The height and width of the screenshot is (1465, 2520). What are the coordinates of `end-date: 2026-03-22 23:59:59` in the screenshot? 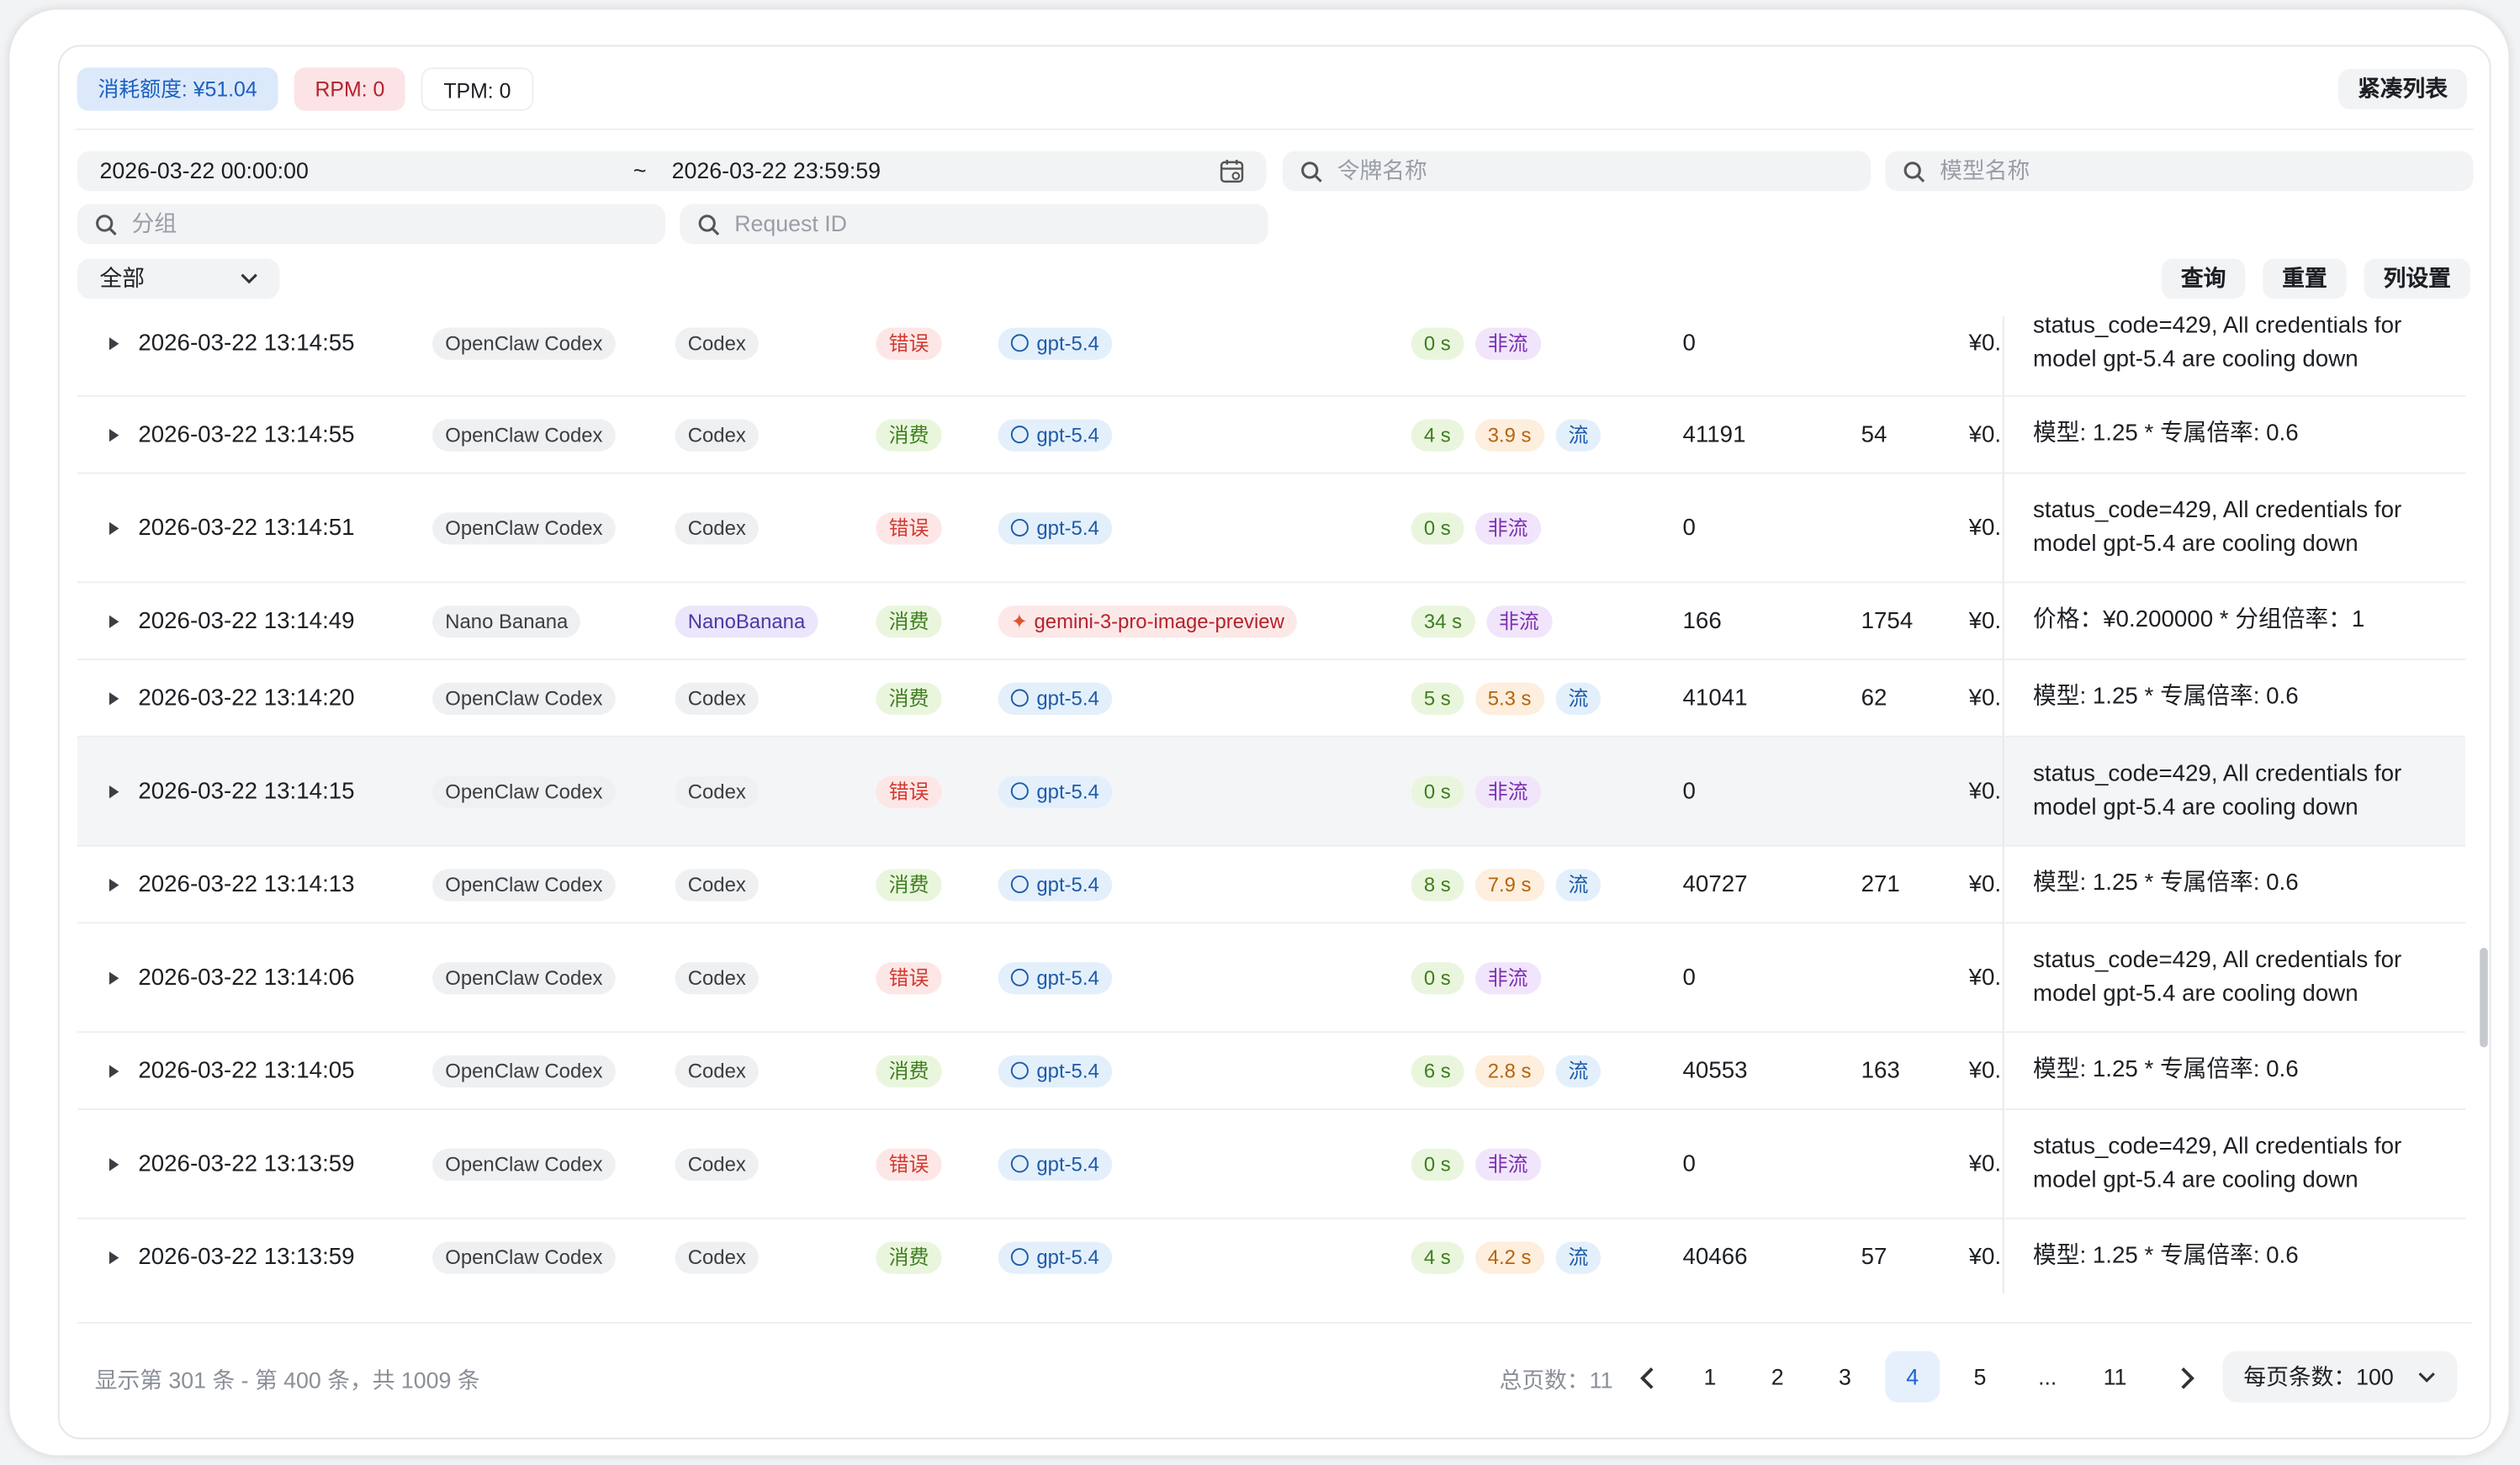 It's located at (776, 172).